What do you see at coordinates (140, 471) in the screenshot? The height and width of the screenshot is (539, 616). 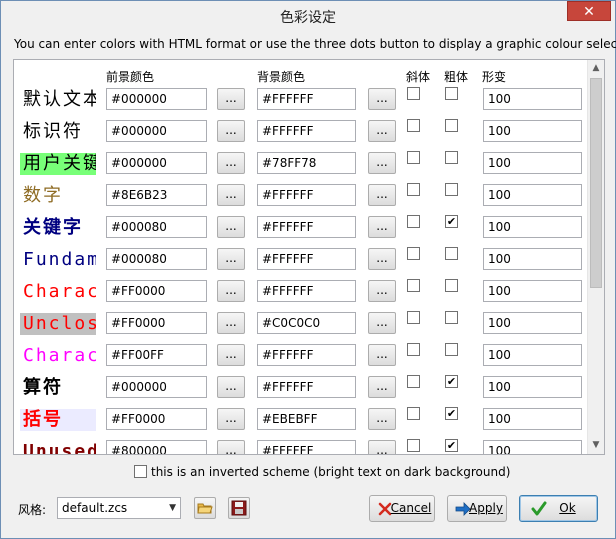 I see `inverted-scheme-checkbox` at bounding box center [140, 471].